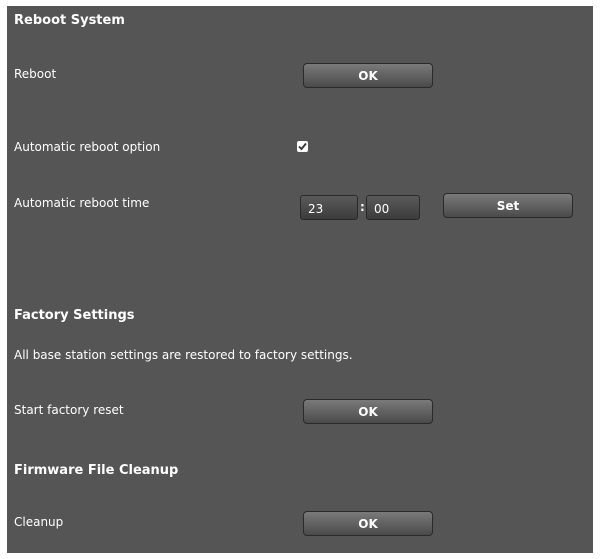  Describe the element at coordinates (69, 20) in the screenshot. I see `reboot-system-heading: Reboot System` at that location.